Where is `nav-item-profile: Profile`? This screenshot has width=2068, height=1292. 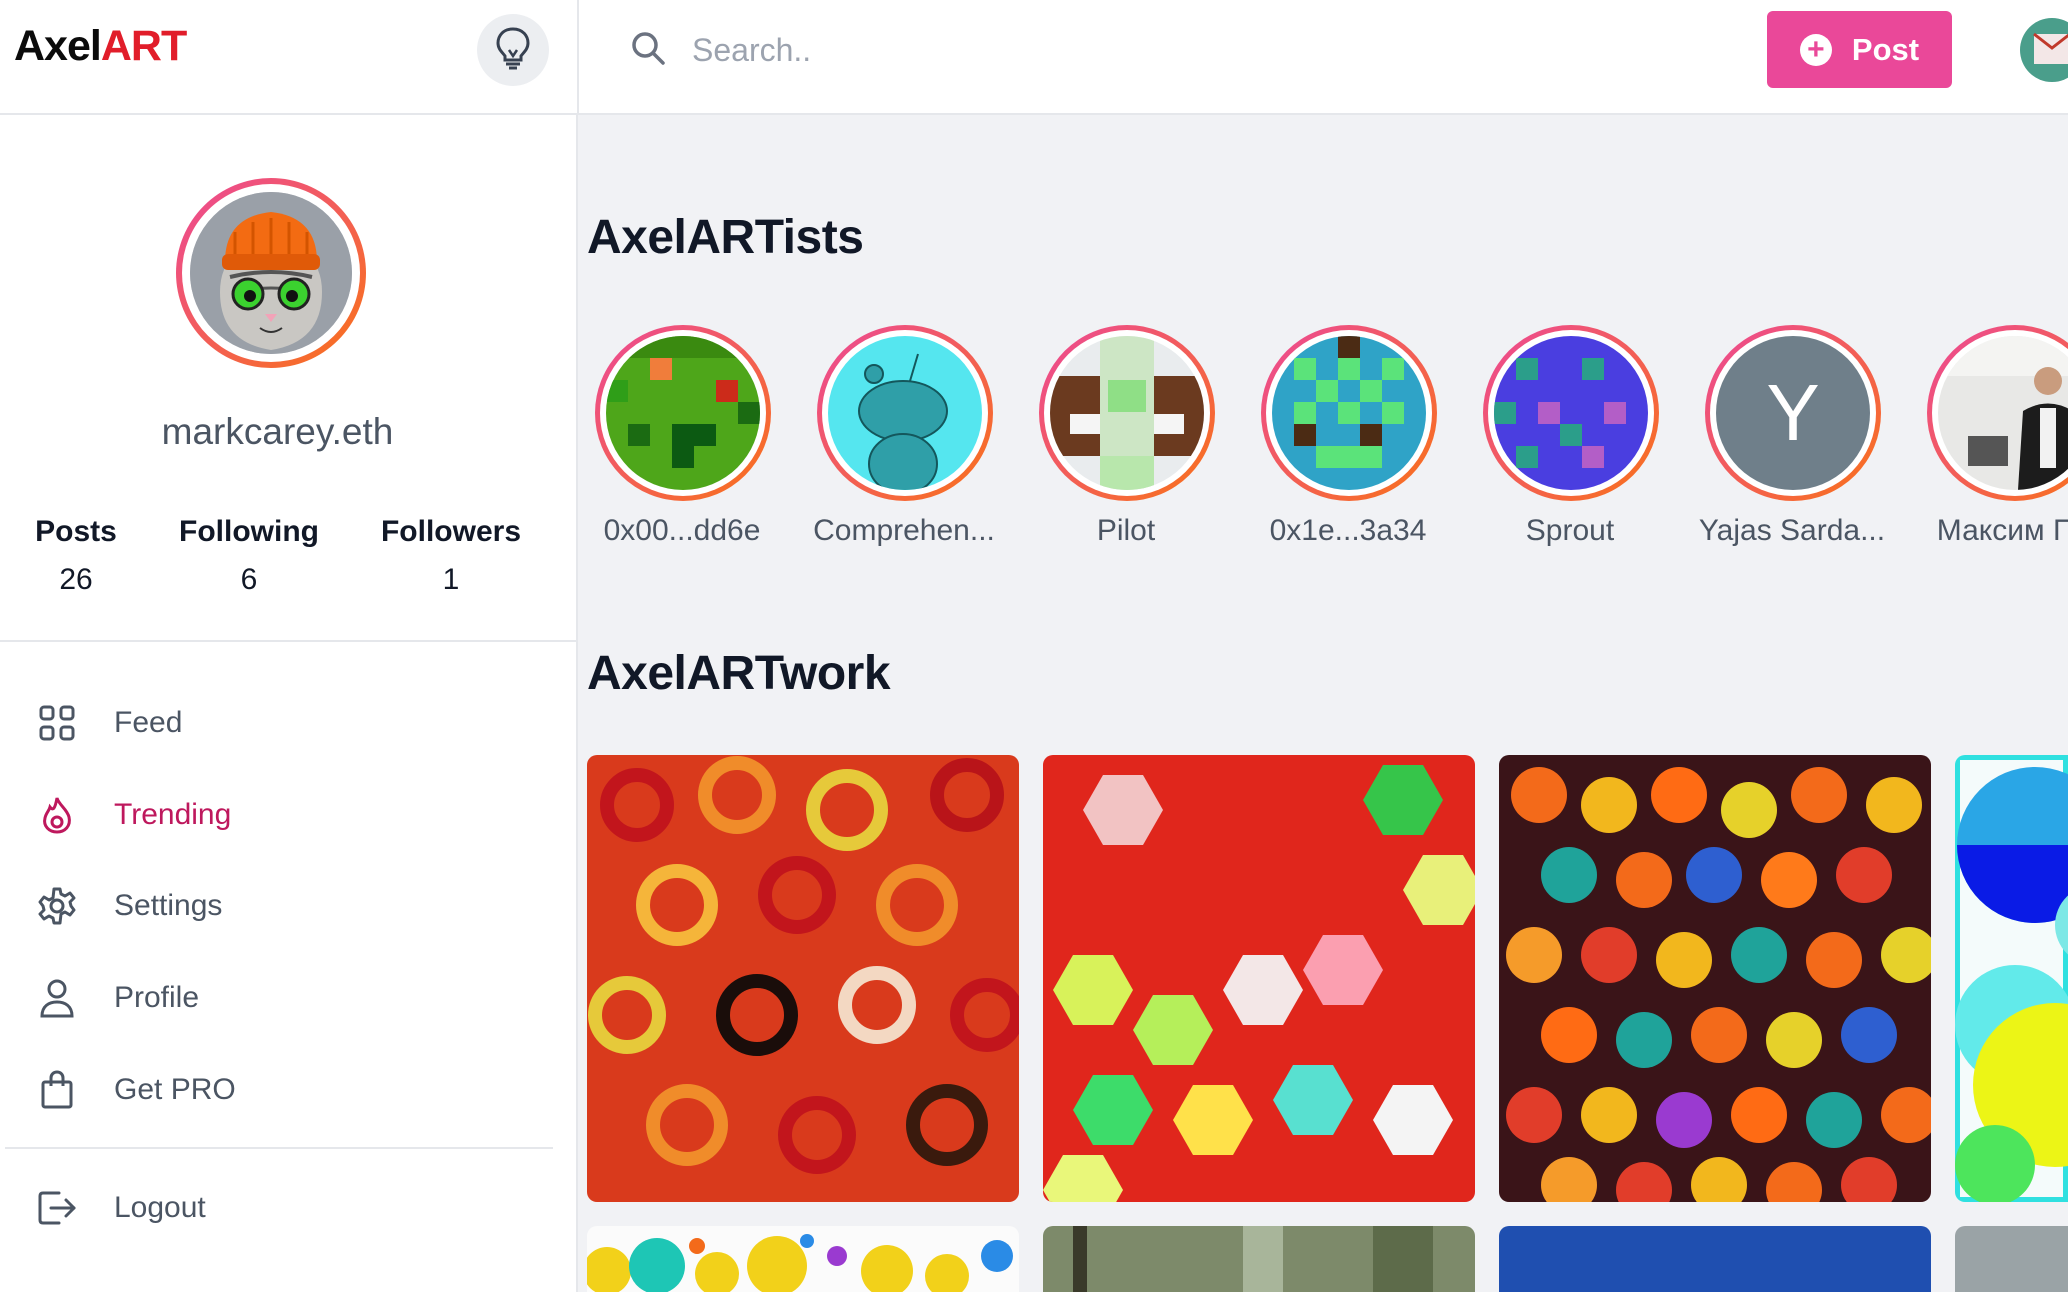 nav-item-profile: Profile is located at coordinates (117, 998).